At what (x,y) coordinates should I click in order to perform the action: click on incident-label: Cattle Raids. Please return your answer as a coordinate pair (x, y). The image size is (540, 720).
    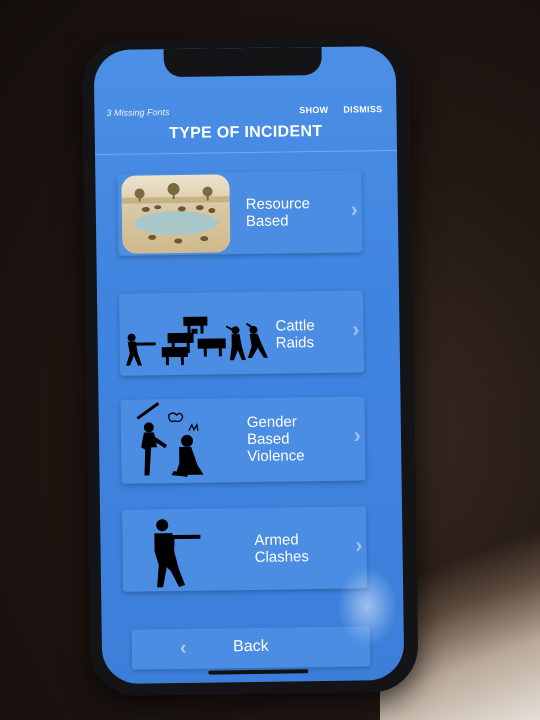
    Looking at the image, I should click on (295, 334).